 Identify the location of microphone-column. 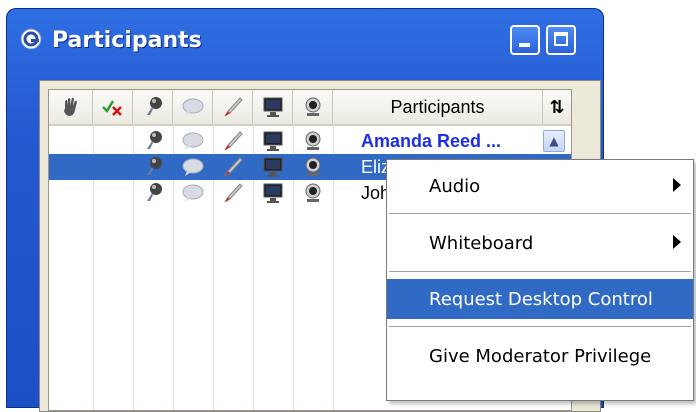
(153, 107).